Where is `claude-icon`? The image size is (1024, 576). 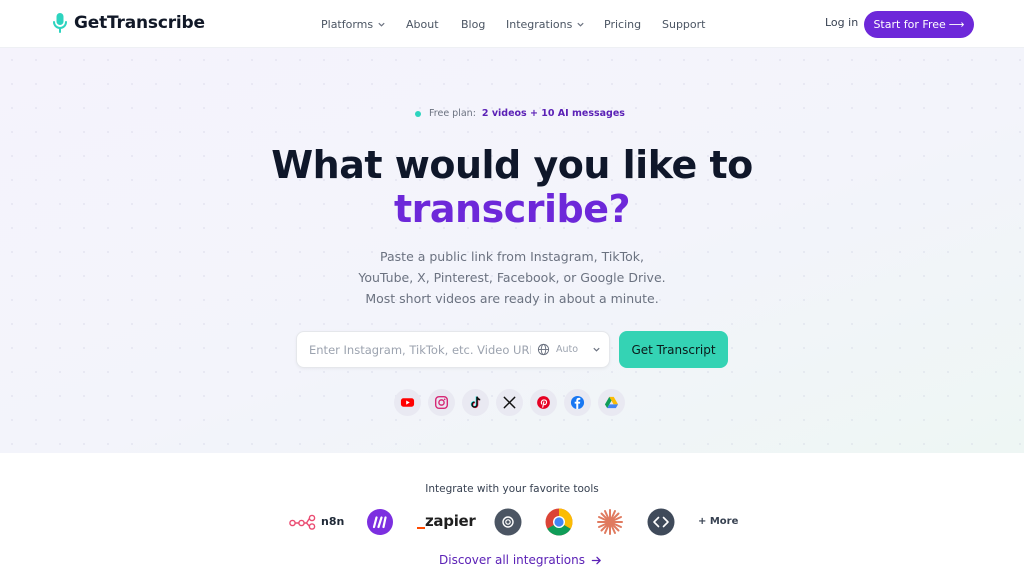
claude-icon is located at coordinates (610, 522).